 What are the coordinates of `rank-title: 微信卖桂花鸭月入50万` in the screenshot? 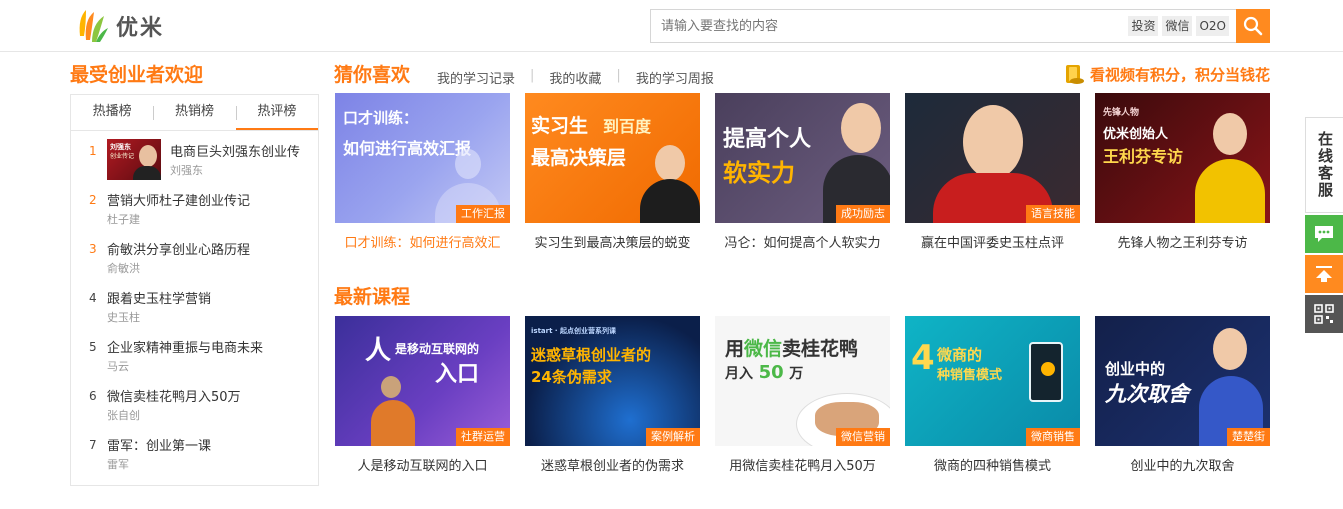 It's located at (174, 395).